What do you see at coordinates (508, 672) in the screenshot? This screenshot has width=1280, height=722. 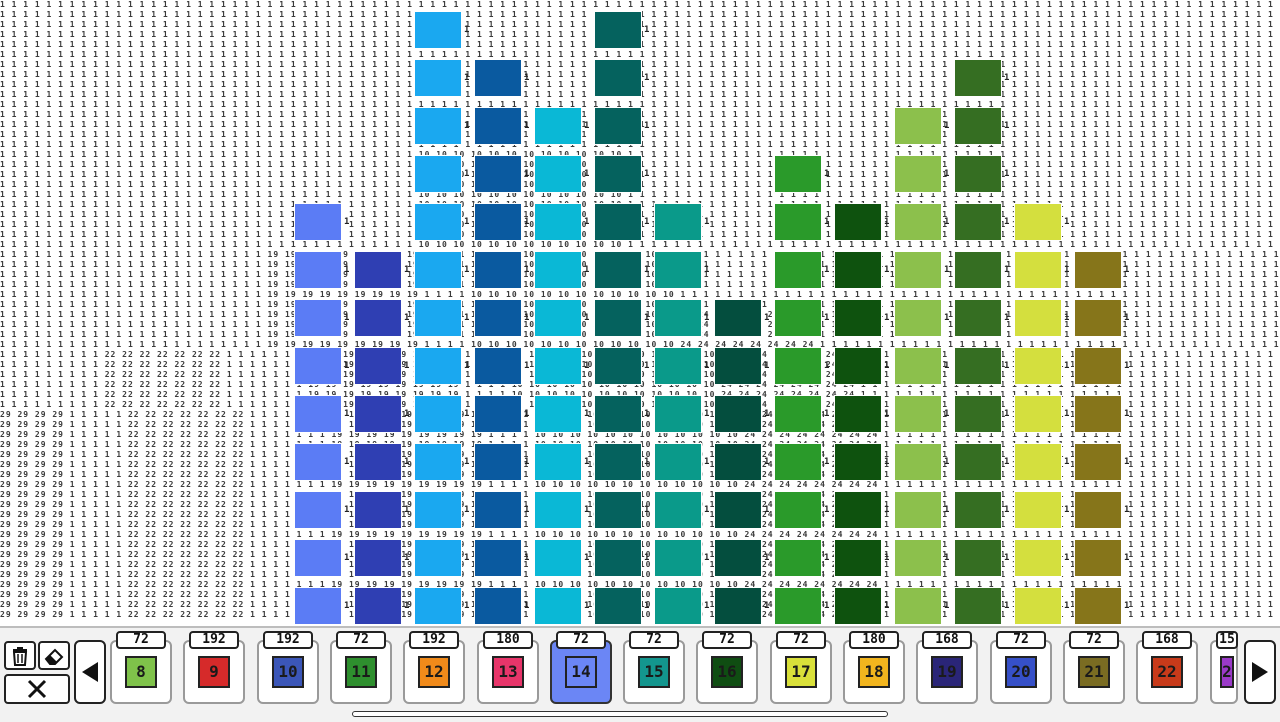 I see `palette-color-13: 13` at bounding box center [508, 672].